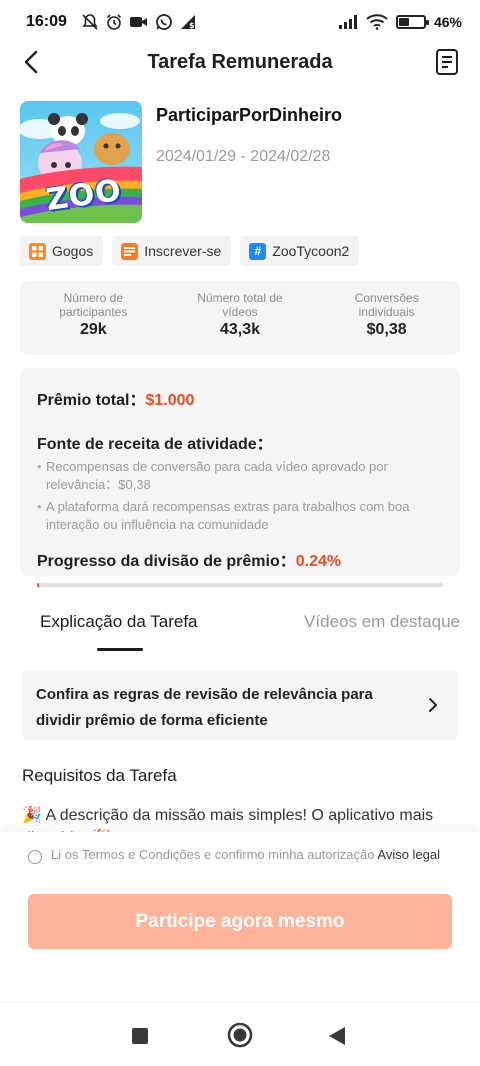 This screenshot has width=480, height=1066. I want to click on battery-icon, so click(412, 22).